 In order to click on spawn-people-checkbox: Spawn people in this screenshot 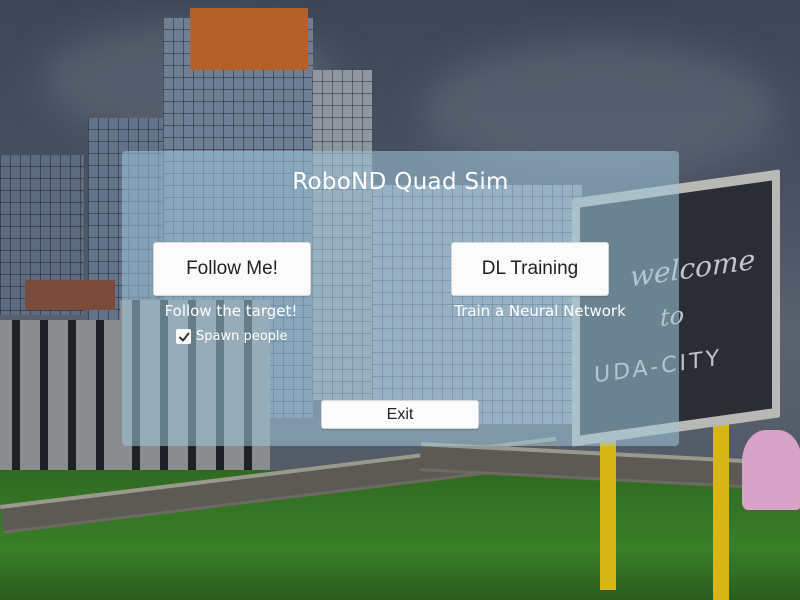, I will do `click(232, 336)`.